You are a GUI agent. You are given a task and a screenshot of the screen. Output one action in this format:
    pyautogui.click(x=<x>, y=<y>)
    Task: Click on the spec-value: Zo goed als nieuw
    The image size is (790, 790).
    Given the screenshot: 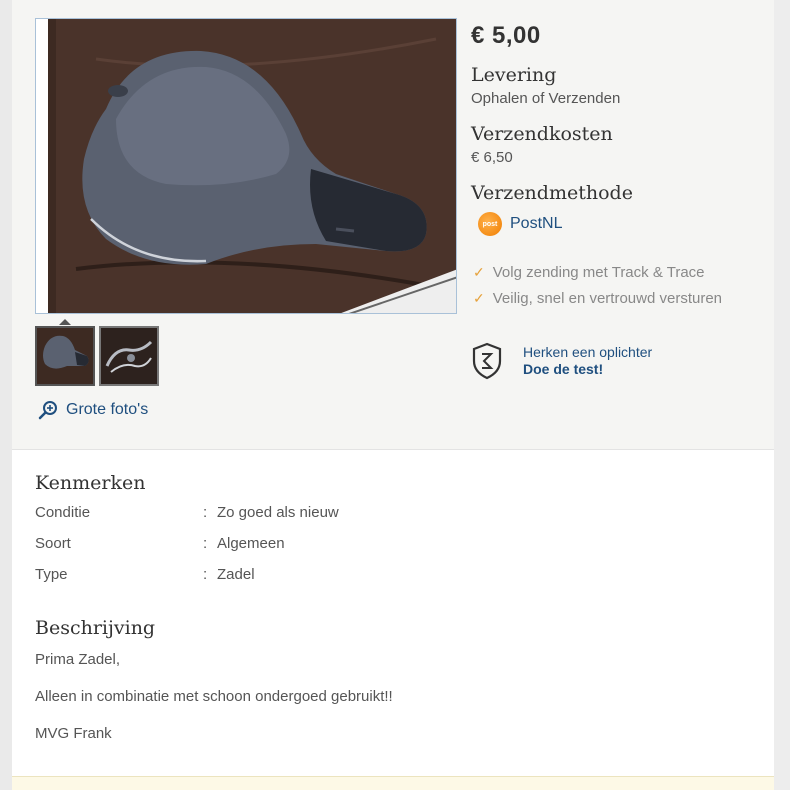 What is the action you would take?
    pyautogui.click(x=278, y=512)
    